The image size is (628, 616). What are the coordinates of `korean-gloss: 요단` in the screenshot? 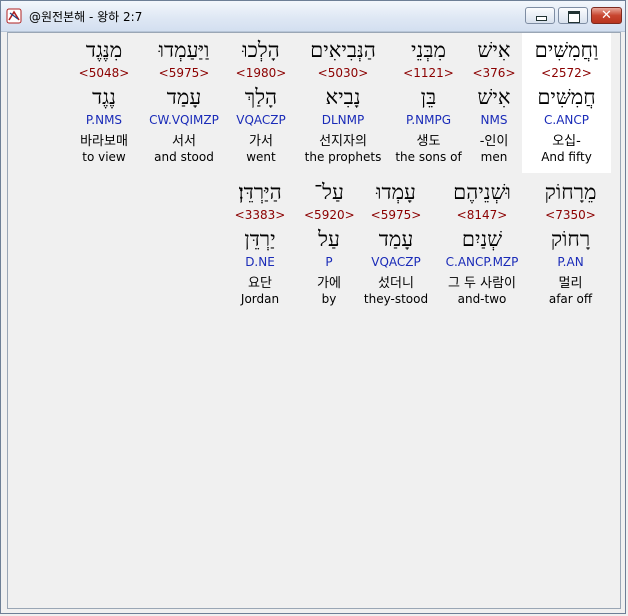 It's located at (260, 283).